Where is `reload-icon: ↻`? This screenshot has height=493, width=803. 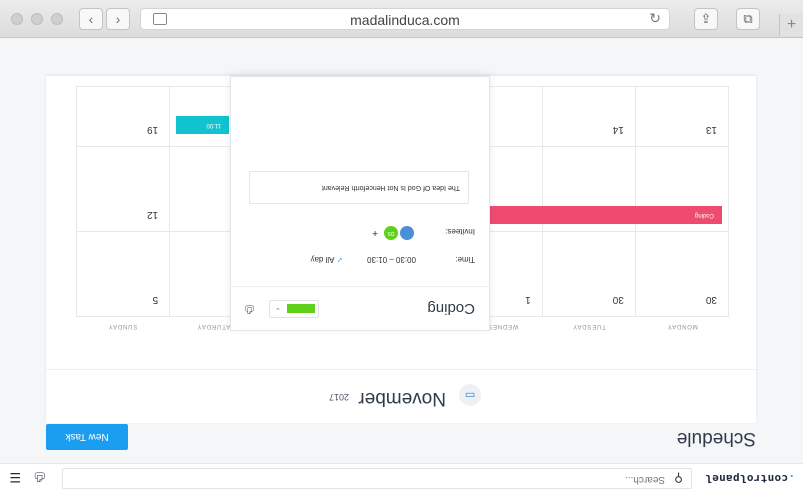
reload-icon: ↻ is located at coordinates (655, 18).